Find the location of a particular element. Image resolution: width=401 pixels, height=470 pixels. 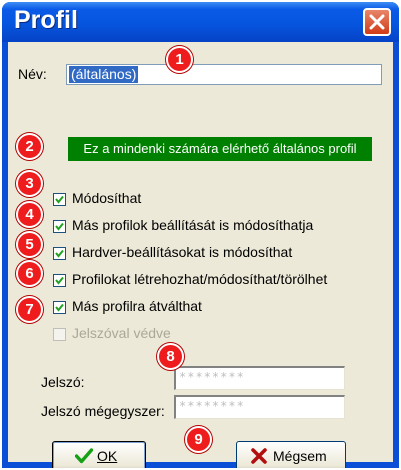

password-confirm-label: Jelszó mégegyszer: is located at coordinates (103, 411).